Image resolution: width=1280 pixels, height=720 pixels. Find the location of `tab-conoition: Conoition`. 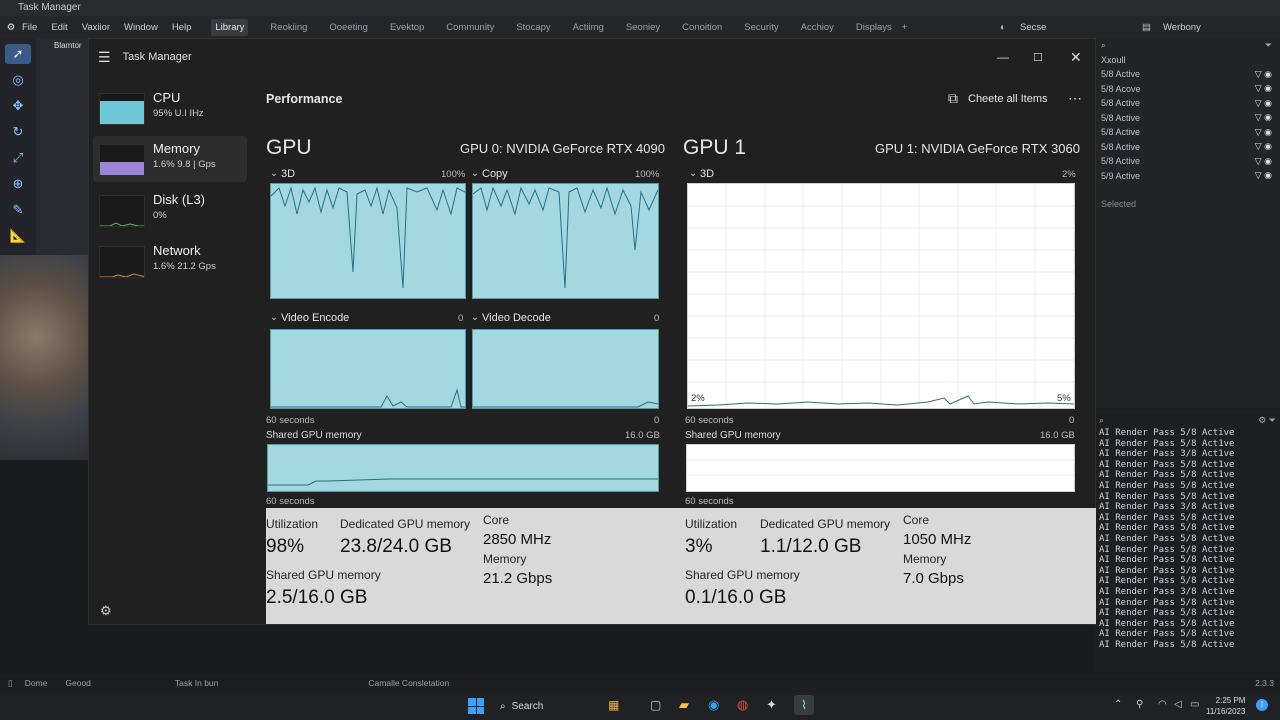

tab-conoition: Conoition is located at coordinates (702, 27).